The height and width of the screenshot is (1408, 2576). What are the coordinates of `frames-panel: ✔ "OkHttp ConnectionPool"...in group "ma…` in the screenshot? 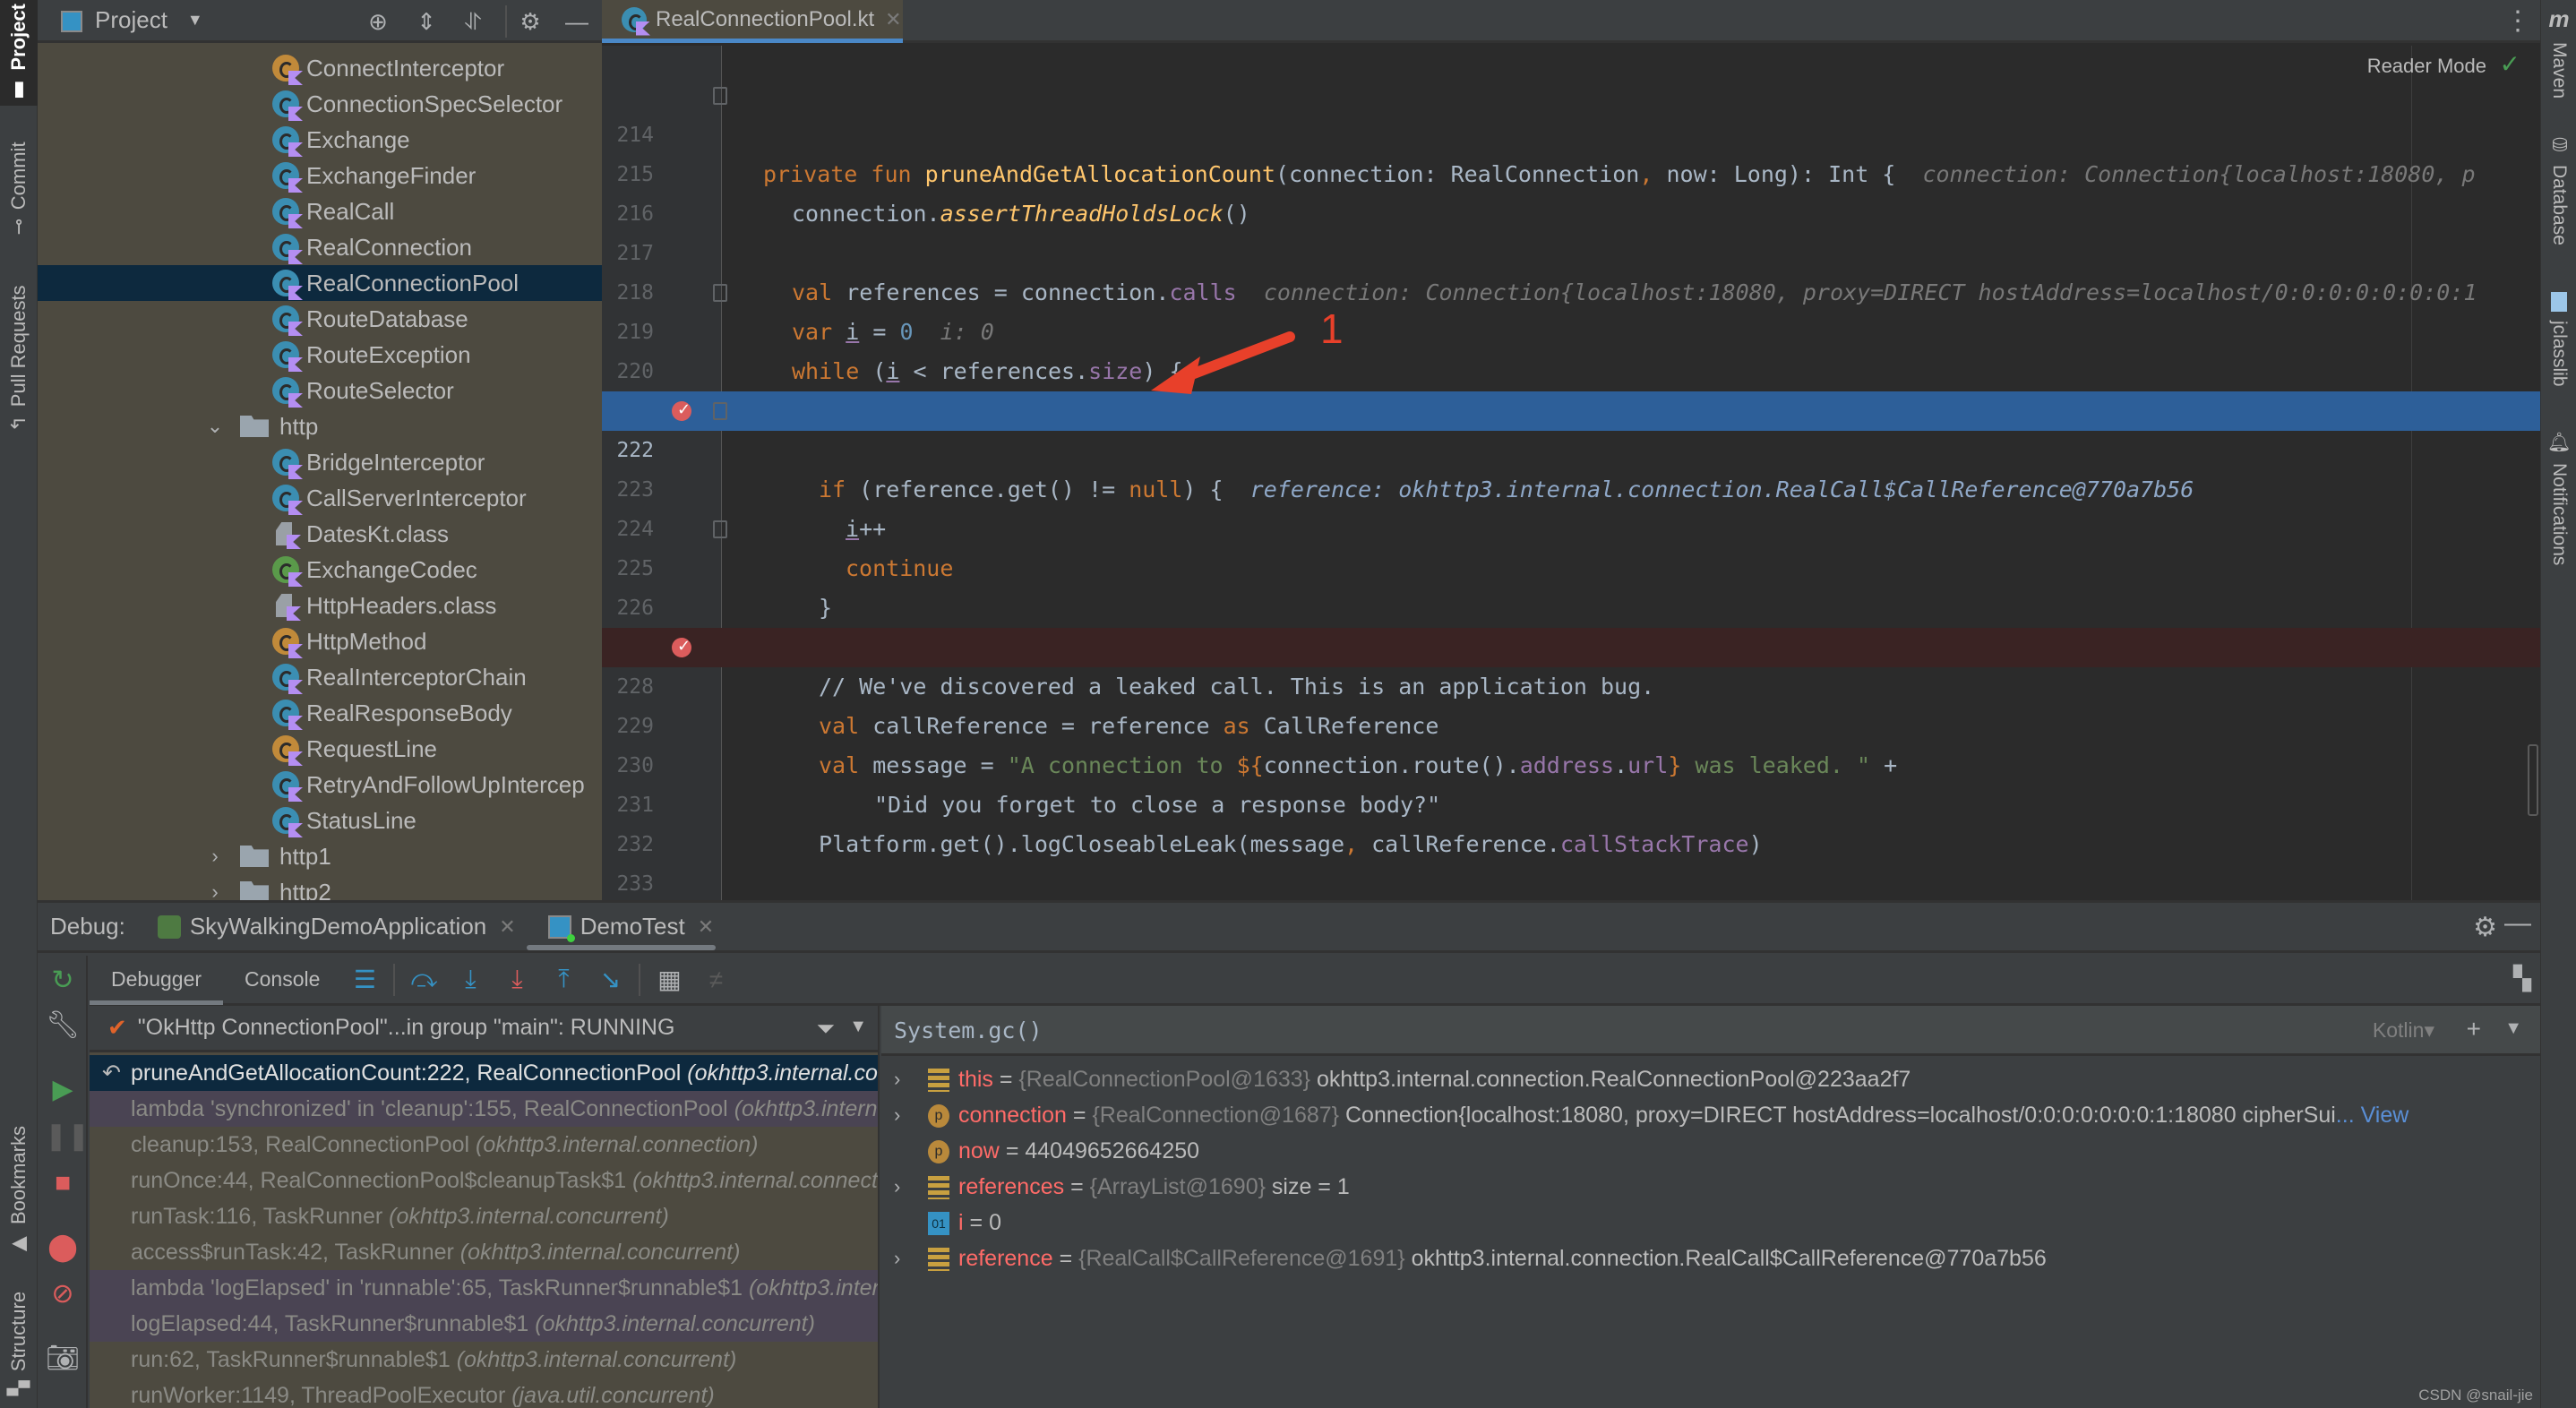 It's located at (485, 1207).